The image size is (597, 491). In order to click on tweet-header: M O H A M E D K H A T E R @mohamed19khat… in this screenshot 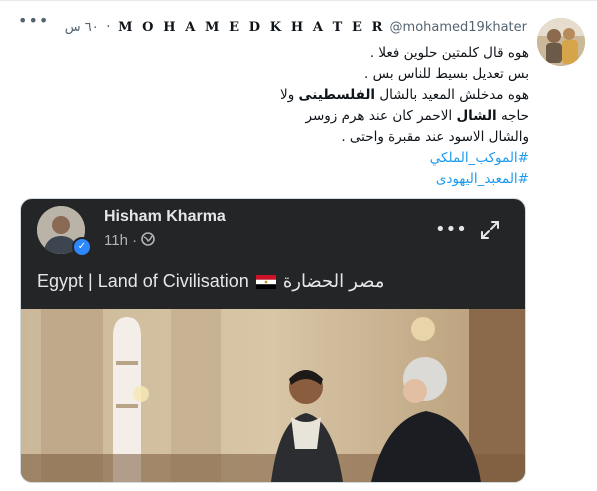, I will do `click(297, 27)`.